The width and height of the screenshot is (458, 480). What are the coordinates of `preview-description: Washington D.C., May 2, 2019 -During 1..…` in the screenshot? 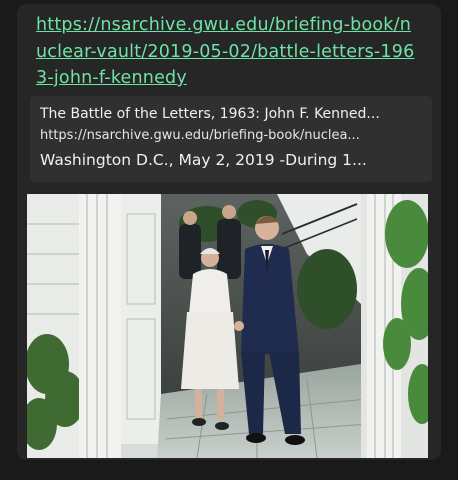 It's located at (203, 160).